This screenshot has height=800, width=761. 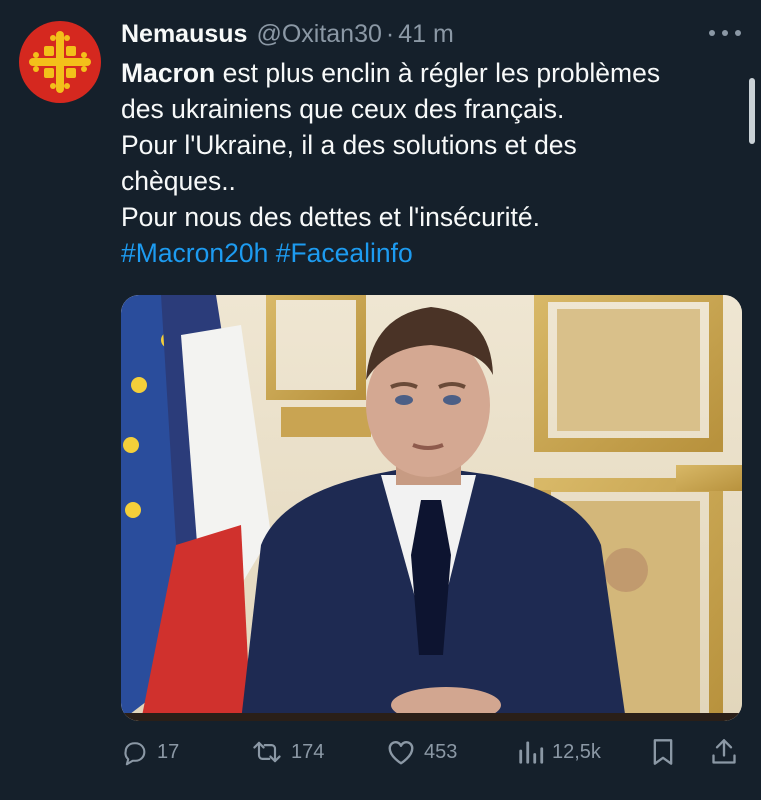 I want to click on tweet-text-bold: Macron, so click(x=168, y=73).